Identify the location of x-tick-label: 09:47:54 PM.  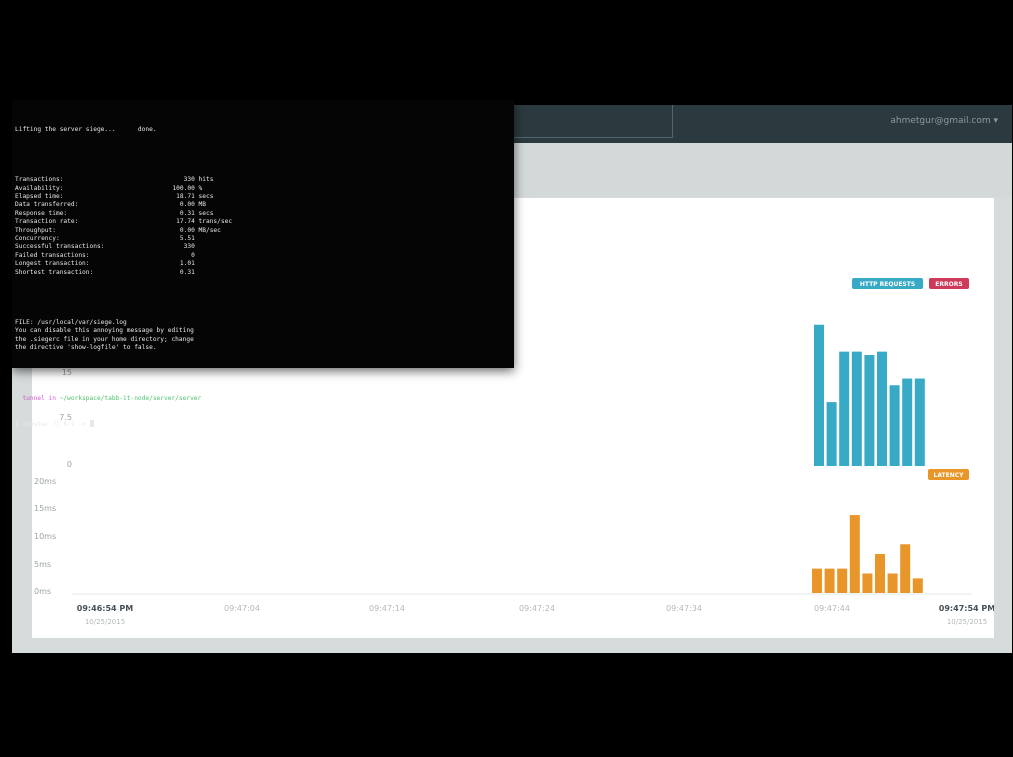
(966, 608).